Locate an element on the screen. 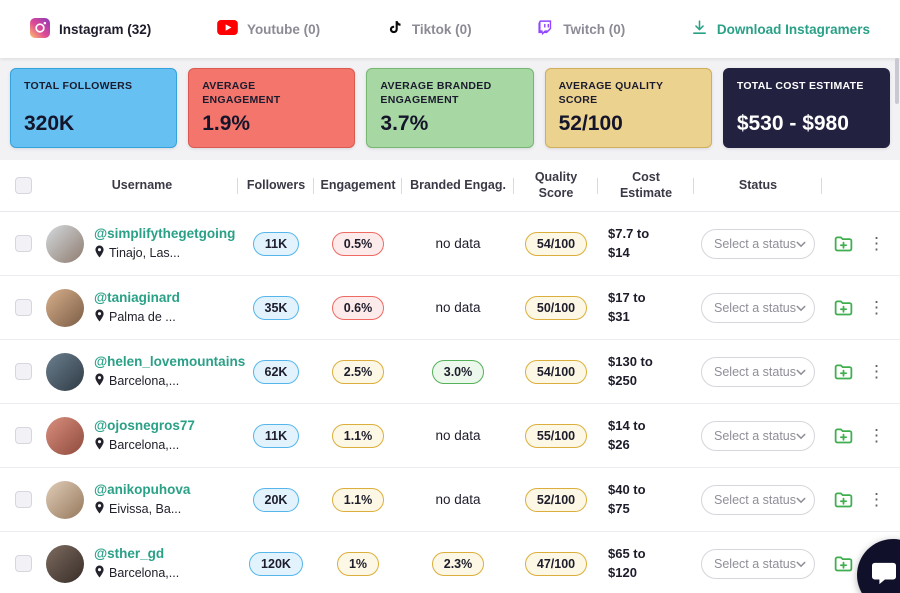 Image resolution: width=900 pixels, height=593 pixels. cost-estimate: $65 to $120 is located at coordinates (627, 563).